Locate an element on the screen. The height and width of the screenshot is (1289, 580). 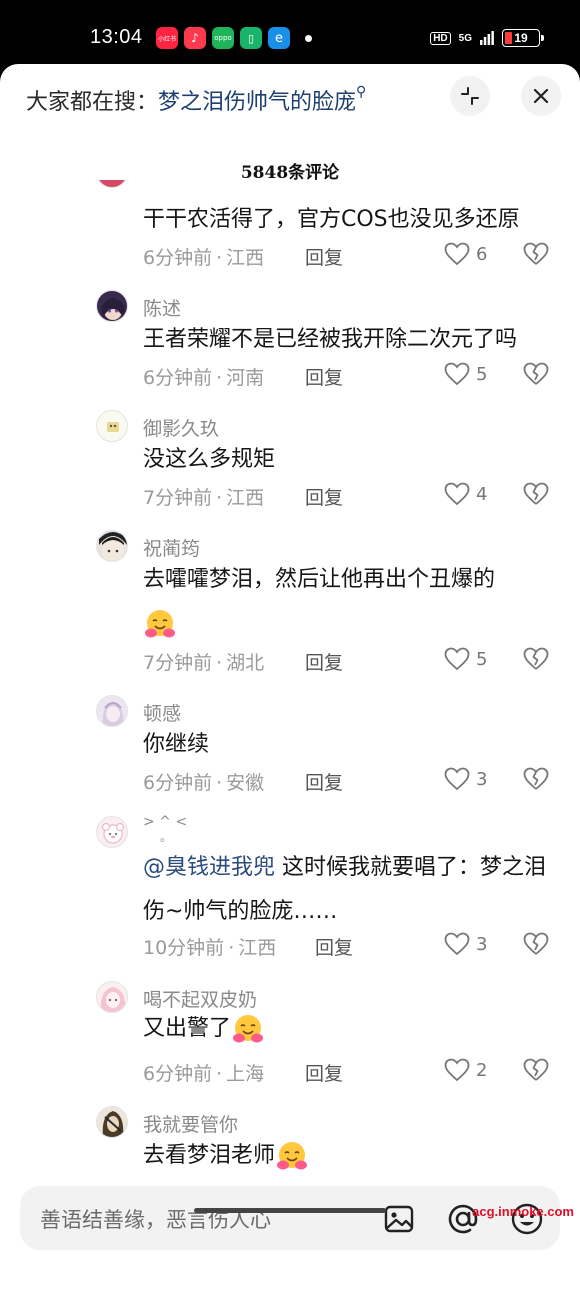
notification-dot-icon is located at coordinates (308, 38).